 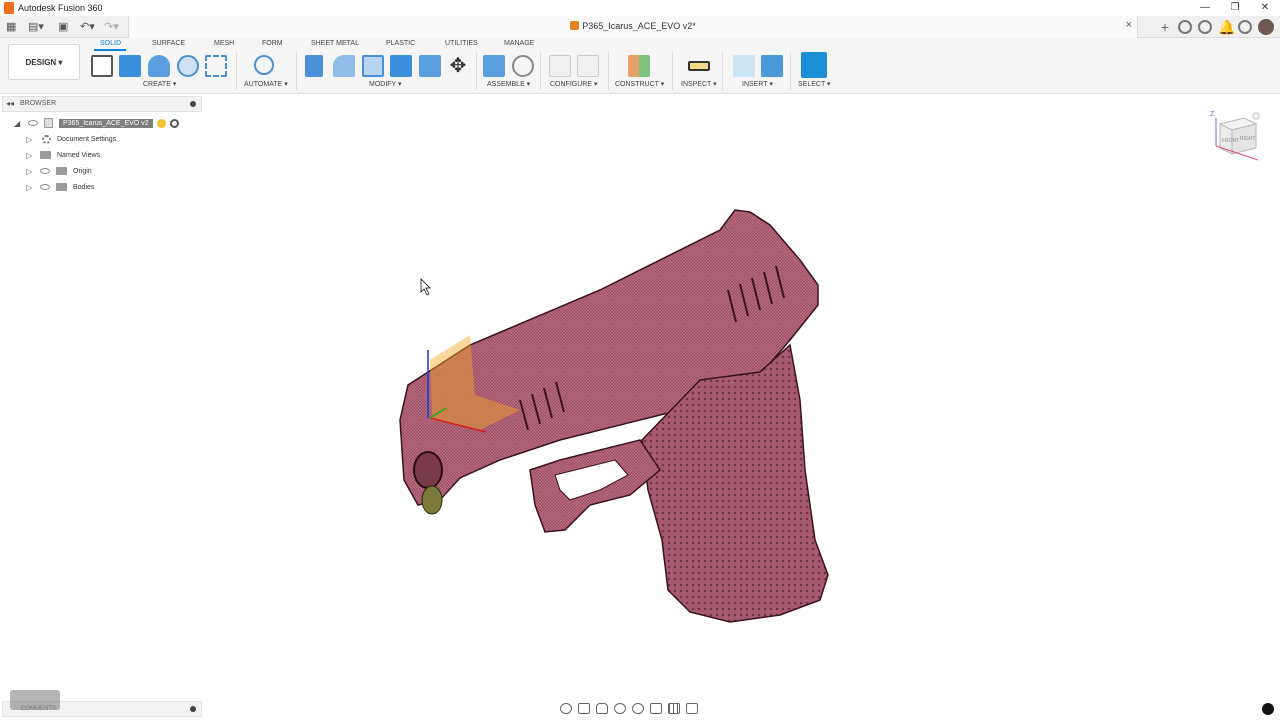 I want to click on navigation-bar, so click(x=640, y=708).